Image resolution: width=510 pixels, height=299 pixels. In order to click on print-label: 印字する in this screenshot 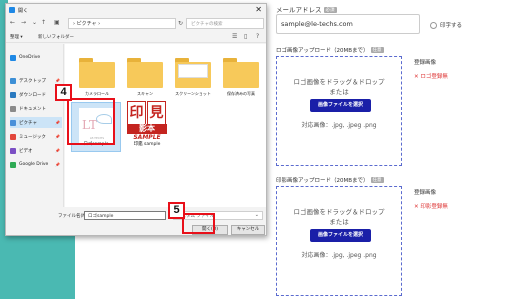, I will do `click(451, 26)`.